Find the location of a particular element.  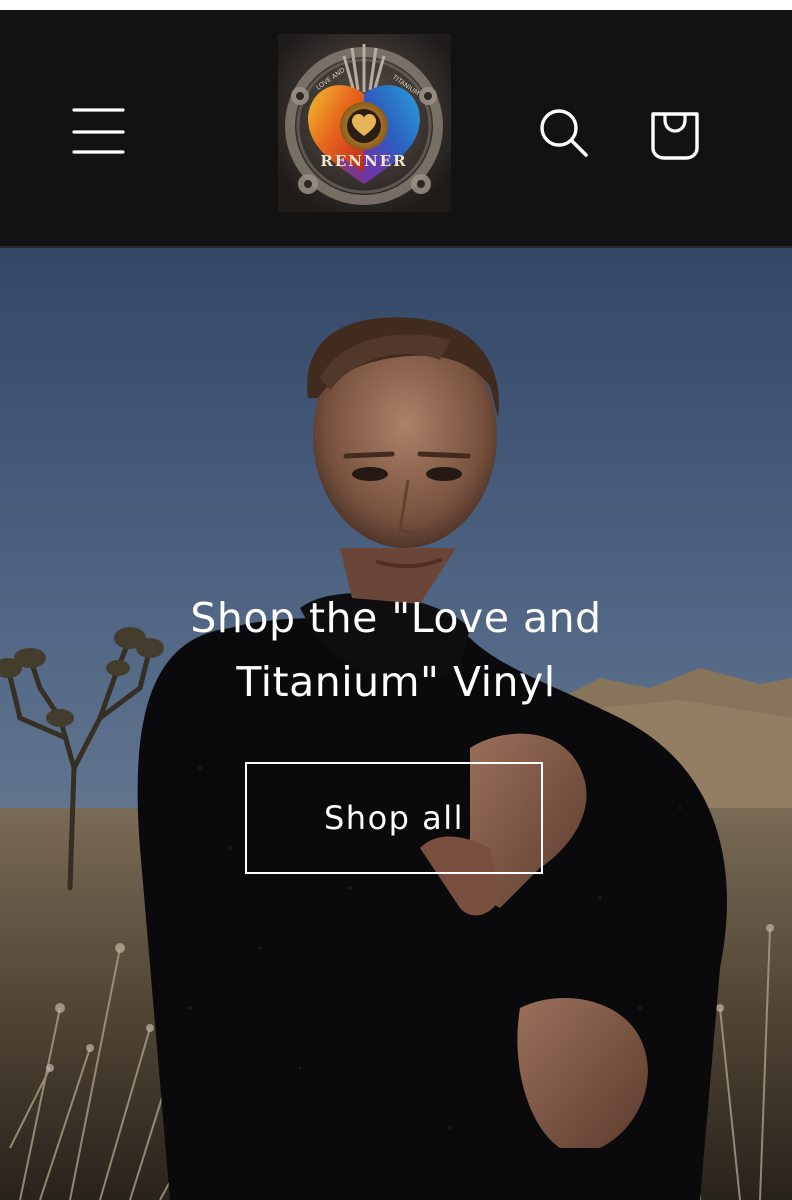

hamburger-menu-icon is located at coordinates (98, 131).